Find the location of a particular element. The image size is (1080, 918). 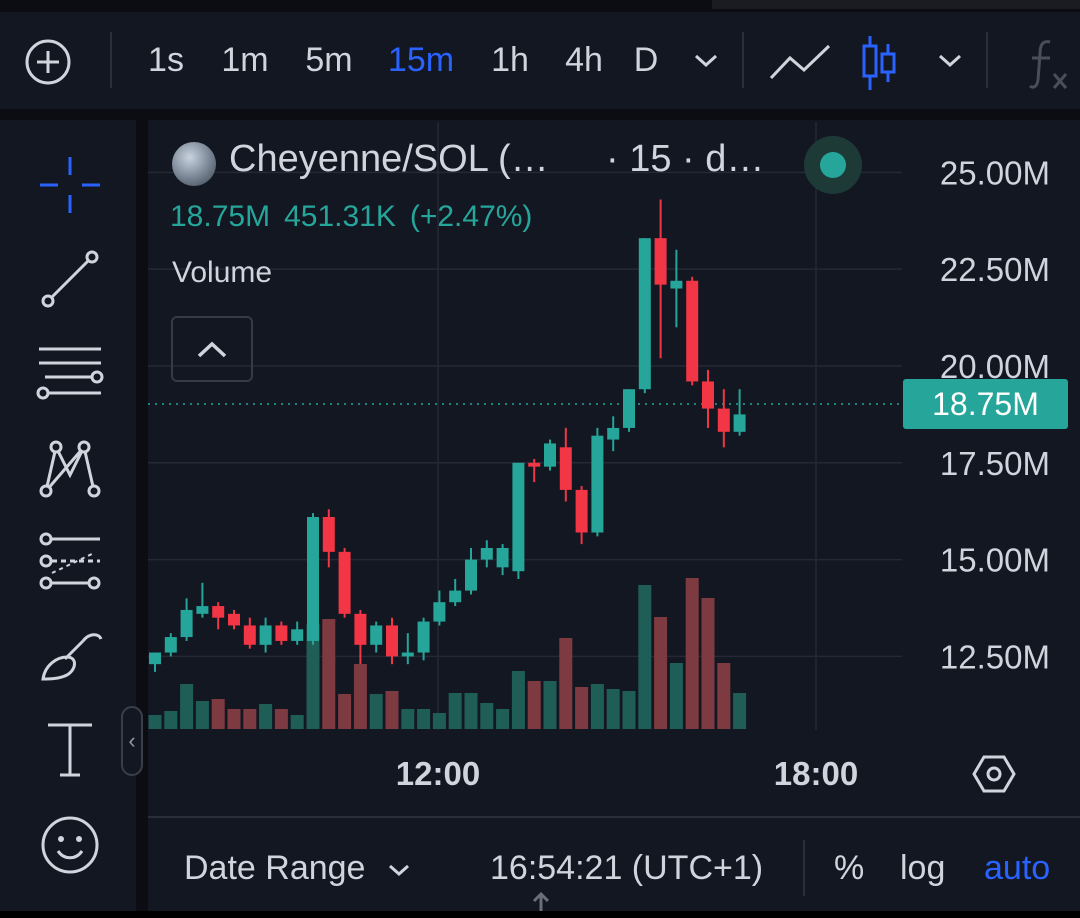

settings-hexagon-icon is located at coordinates (994, 774).